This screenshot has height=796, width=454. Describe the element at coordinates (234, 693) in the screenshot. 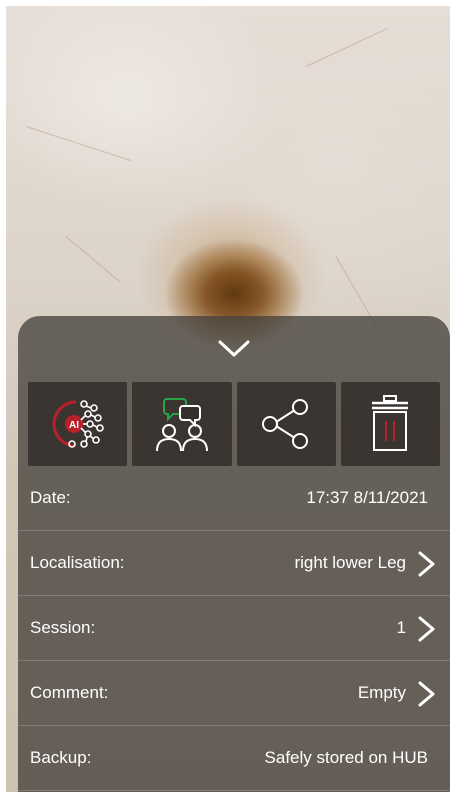

I see `comment-row: Comment: Empty` at that location.